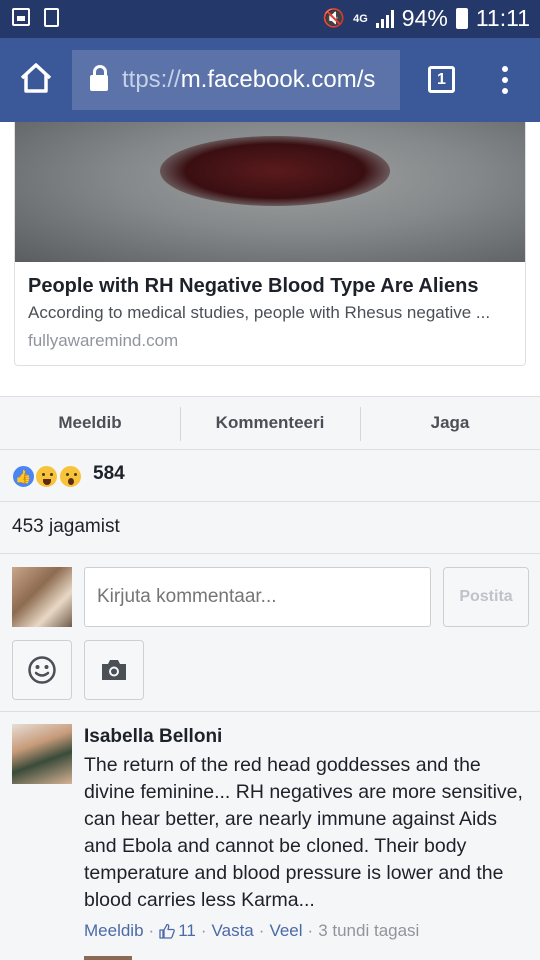 The image size is (540, 960). Describe the element at coordinates (441, 79) in the screenshot. I see `tabs-icon: 1` at that location.